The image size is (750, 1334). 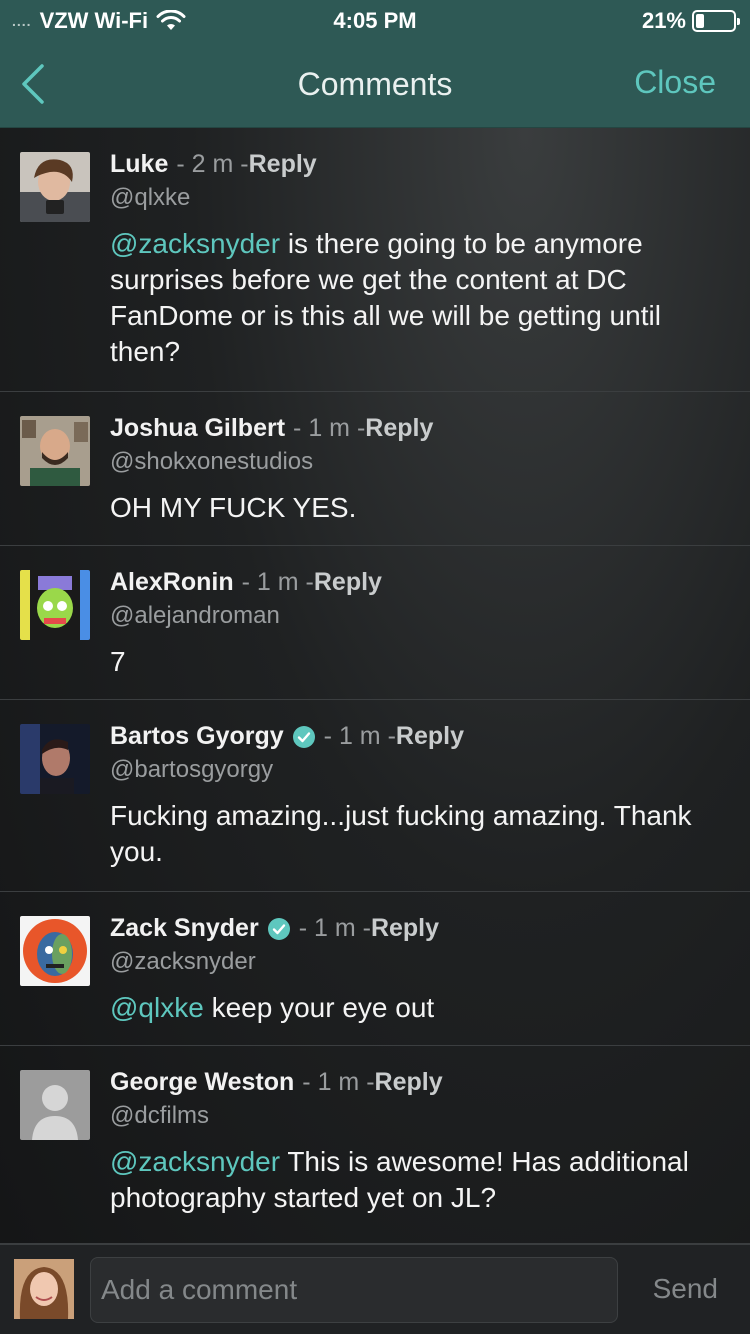 I want to click on comment-text: 7, so click(x=420, y=662).